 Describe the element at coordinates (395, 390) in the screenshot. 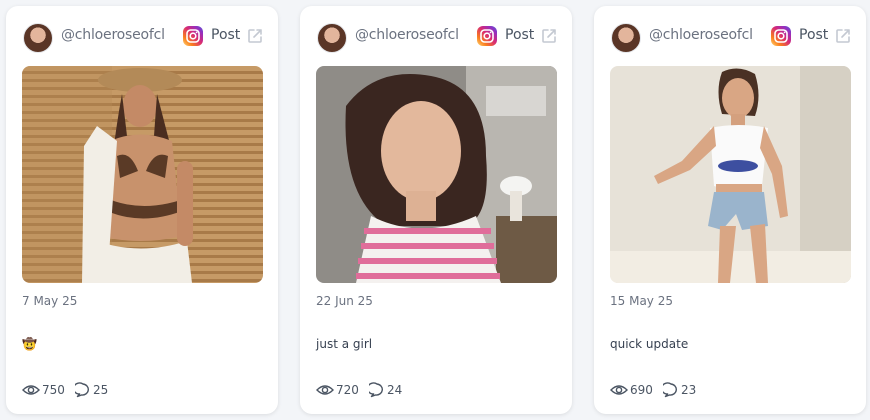

I see `comments-count: 24` at that location.